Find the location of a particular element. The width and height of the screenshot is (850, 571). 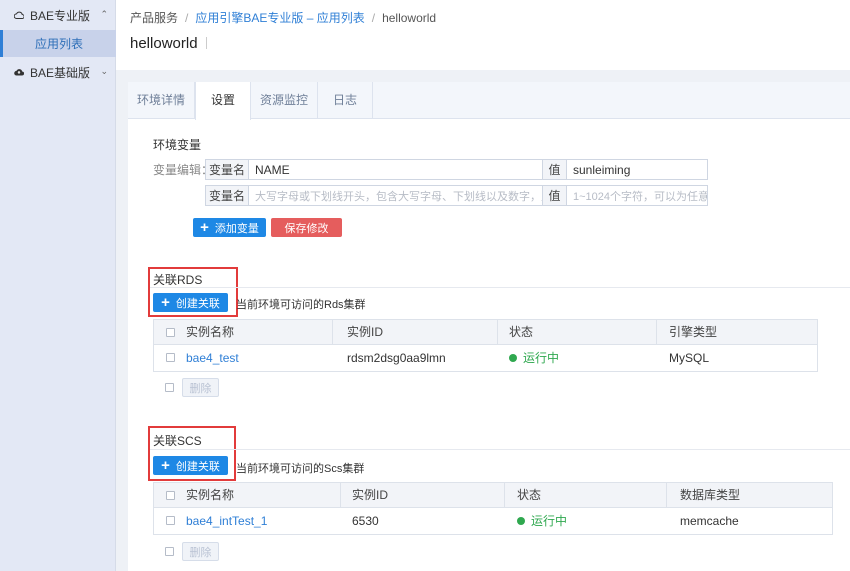

page-title-text: helloworld is located at coordinates (164, 43).